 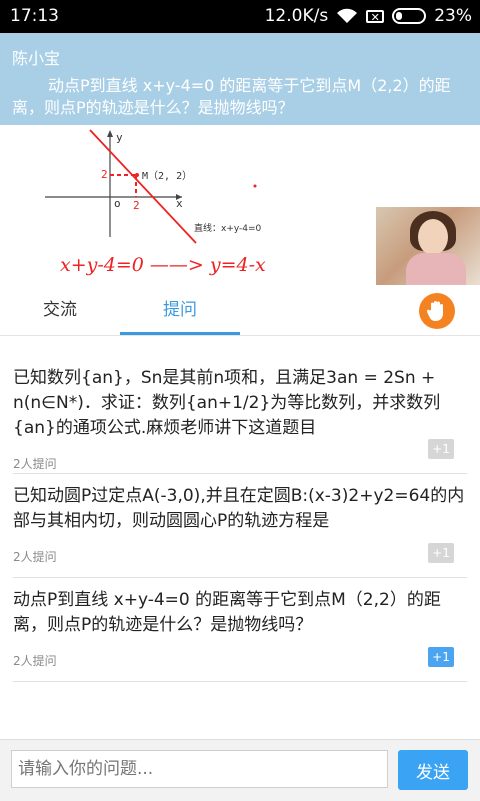 I want to click on input-bar: 发送, so click(x=240, y=770).